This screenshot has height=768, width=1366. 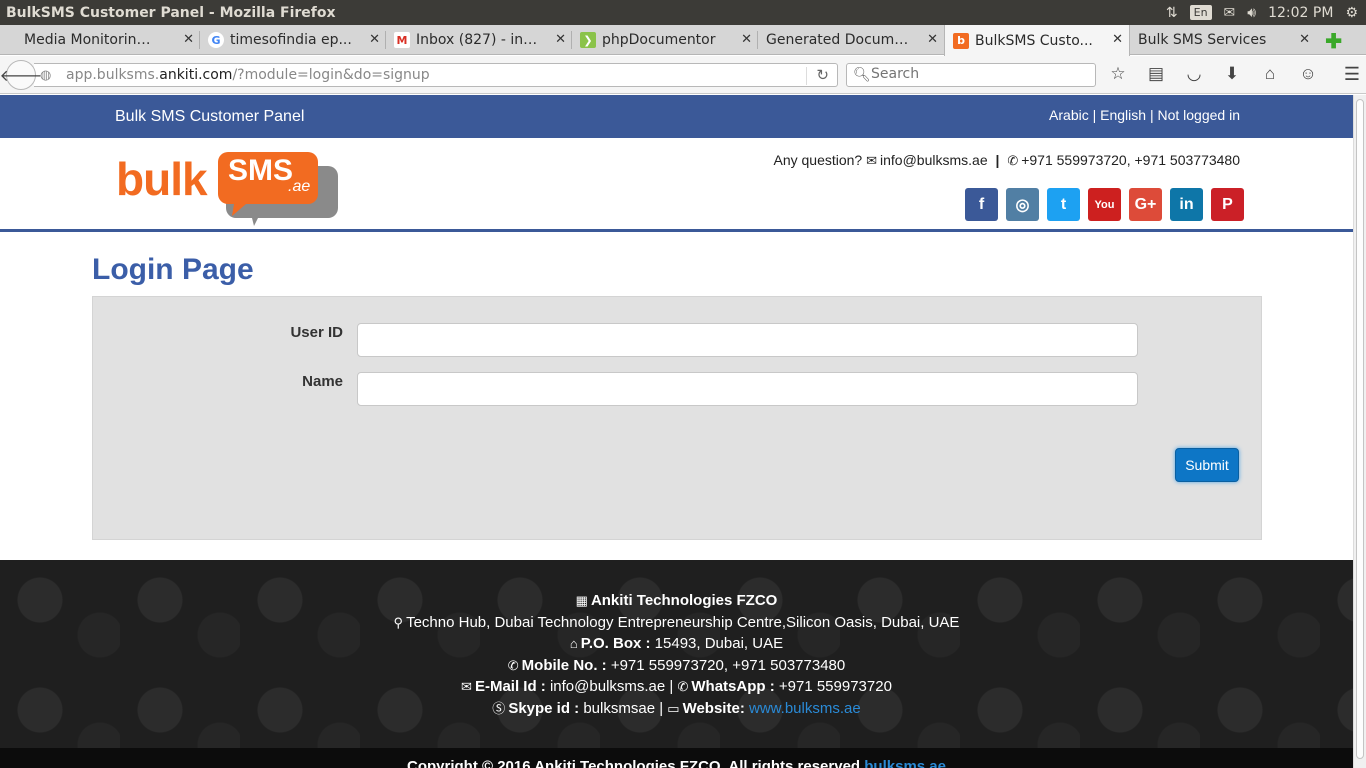 What do you see at coordinates (713, 708) in the screenshot?
I see `website-label: Website:` at bounding box center [713, 708].